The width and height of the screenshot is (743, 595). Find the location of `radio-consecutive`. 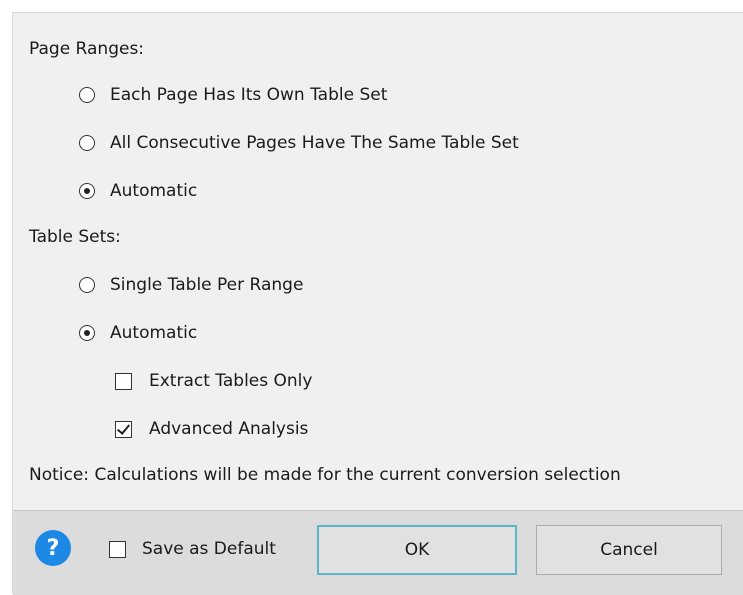

radio-consecutive is located at coordinates (87, 143).